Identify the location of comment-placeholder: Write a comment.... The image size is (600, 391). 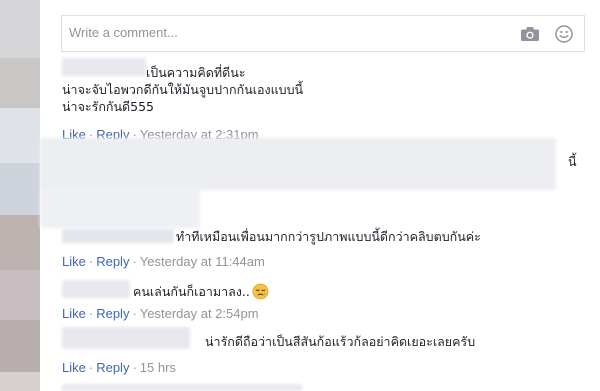
(123, 32).